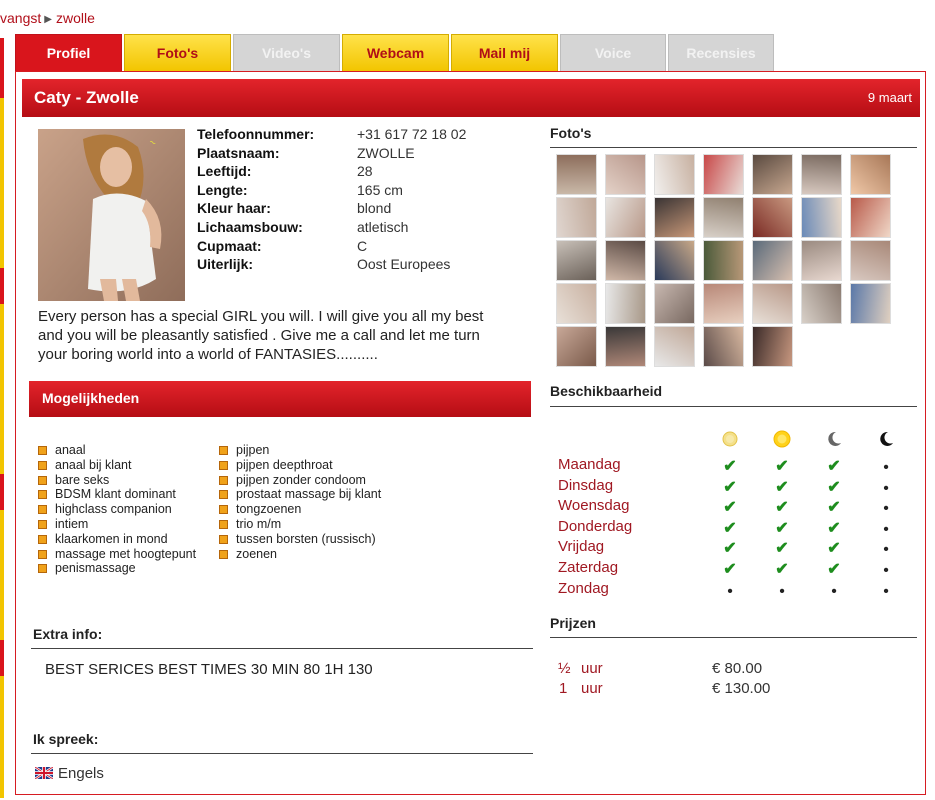 This screenshot has height=800, width=935. What do you see at coordinates (300, 509) in the screenshot?
I see `option-item: tongzoenen` at bounding box center [300, 509].